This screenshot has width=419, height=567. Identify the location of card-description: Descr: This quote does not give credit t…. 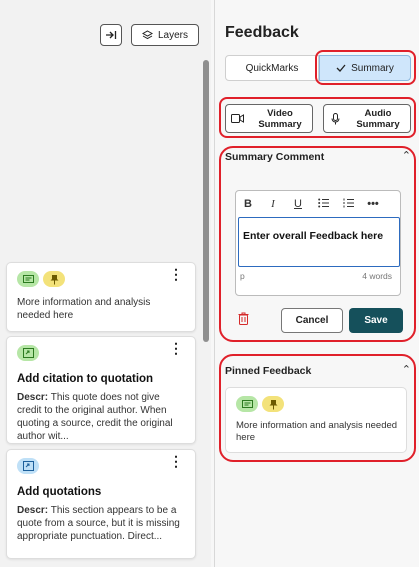
(95, 417).